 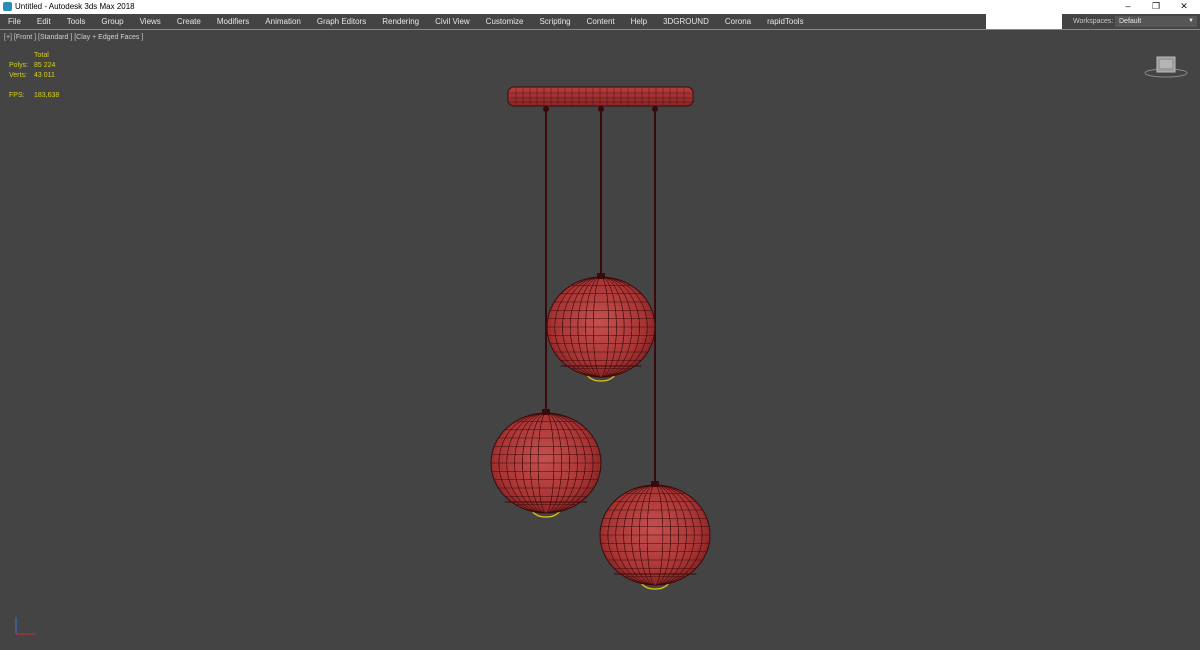 What do you see at coordinates (189, 21) in the screenshot?
I see `menu-item-create: Create` at bounding box center [189, 21].